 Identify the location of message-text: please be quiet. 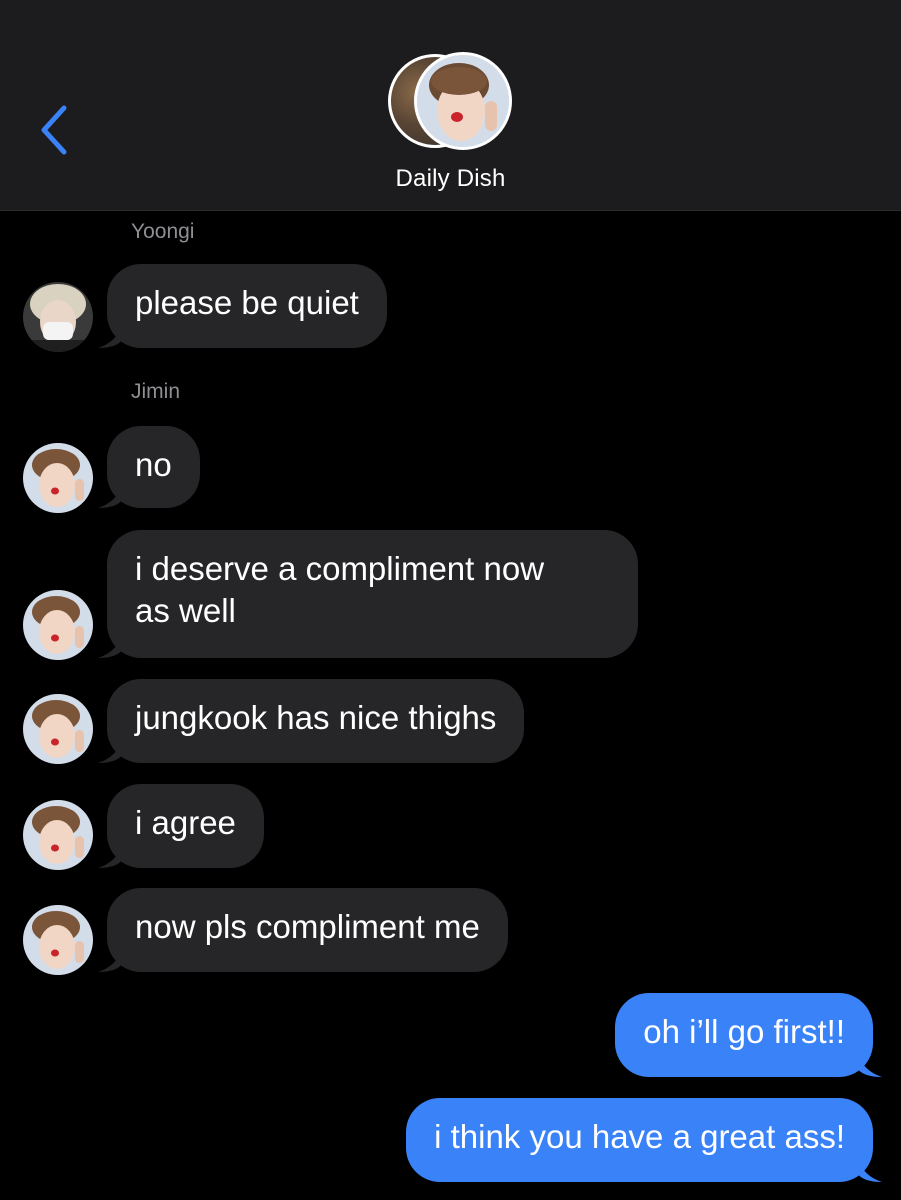
(247, 302).